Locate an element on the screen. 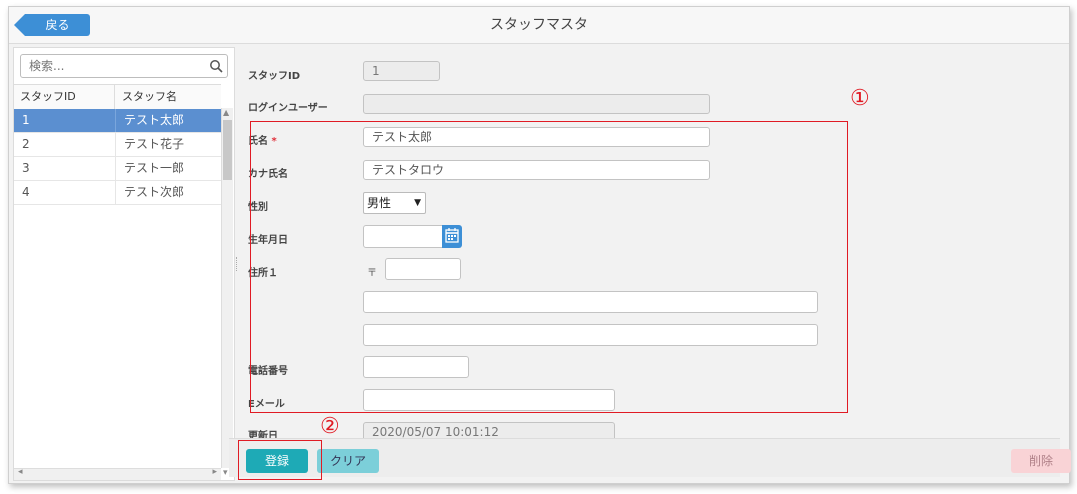  table-row: 3 テスト一郎 is located at coordinates (117, 169).